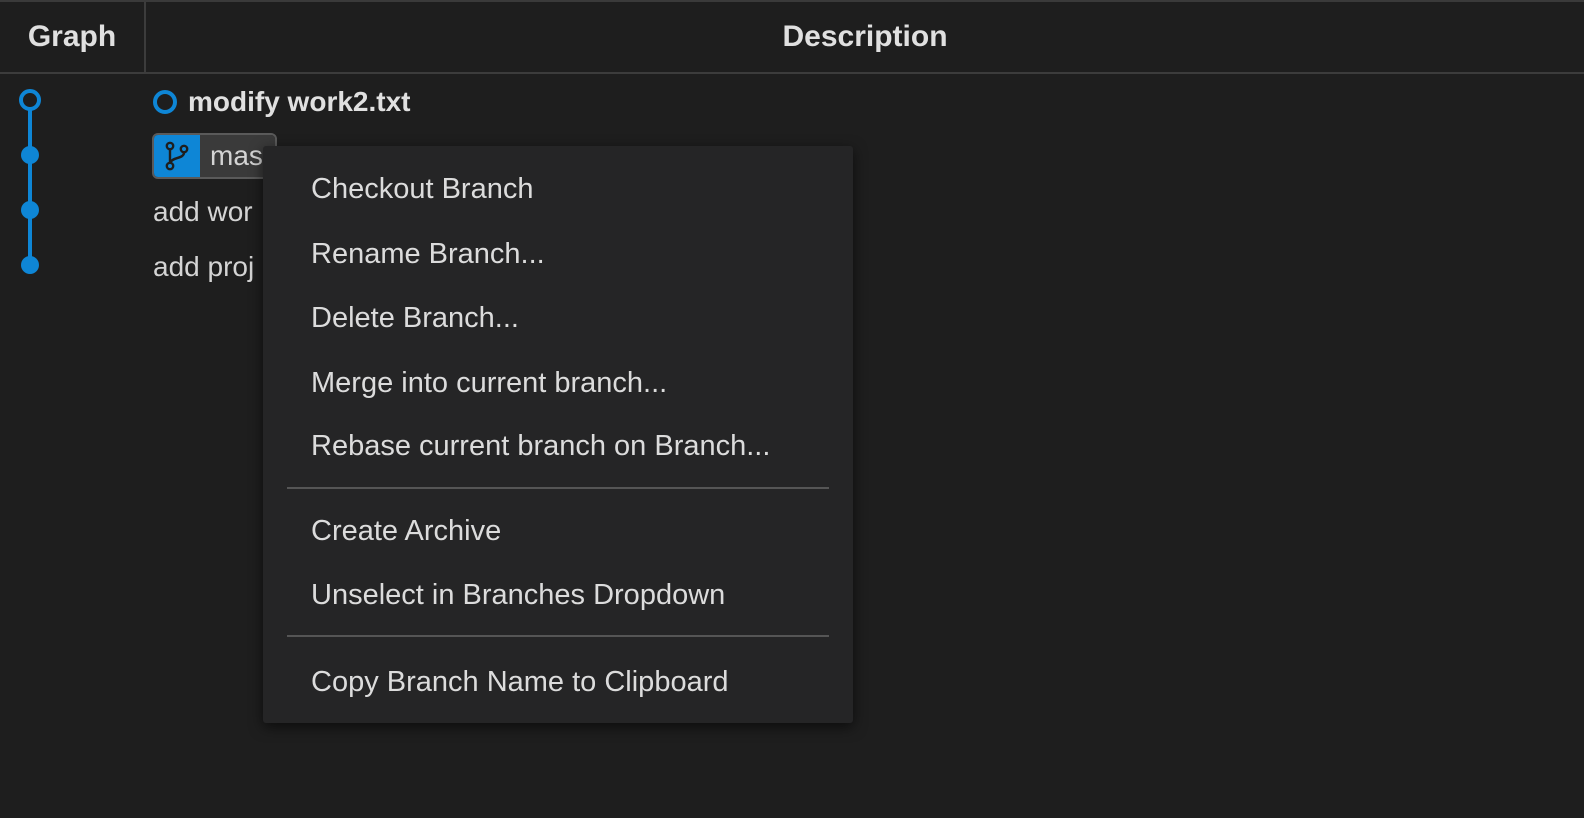 The width and height of the screenshot is (1584, 818). Describe the element at coordinates (214, 156) in the screenshot. I see `branch-ref-master: mas` at that location.